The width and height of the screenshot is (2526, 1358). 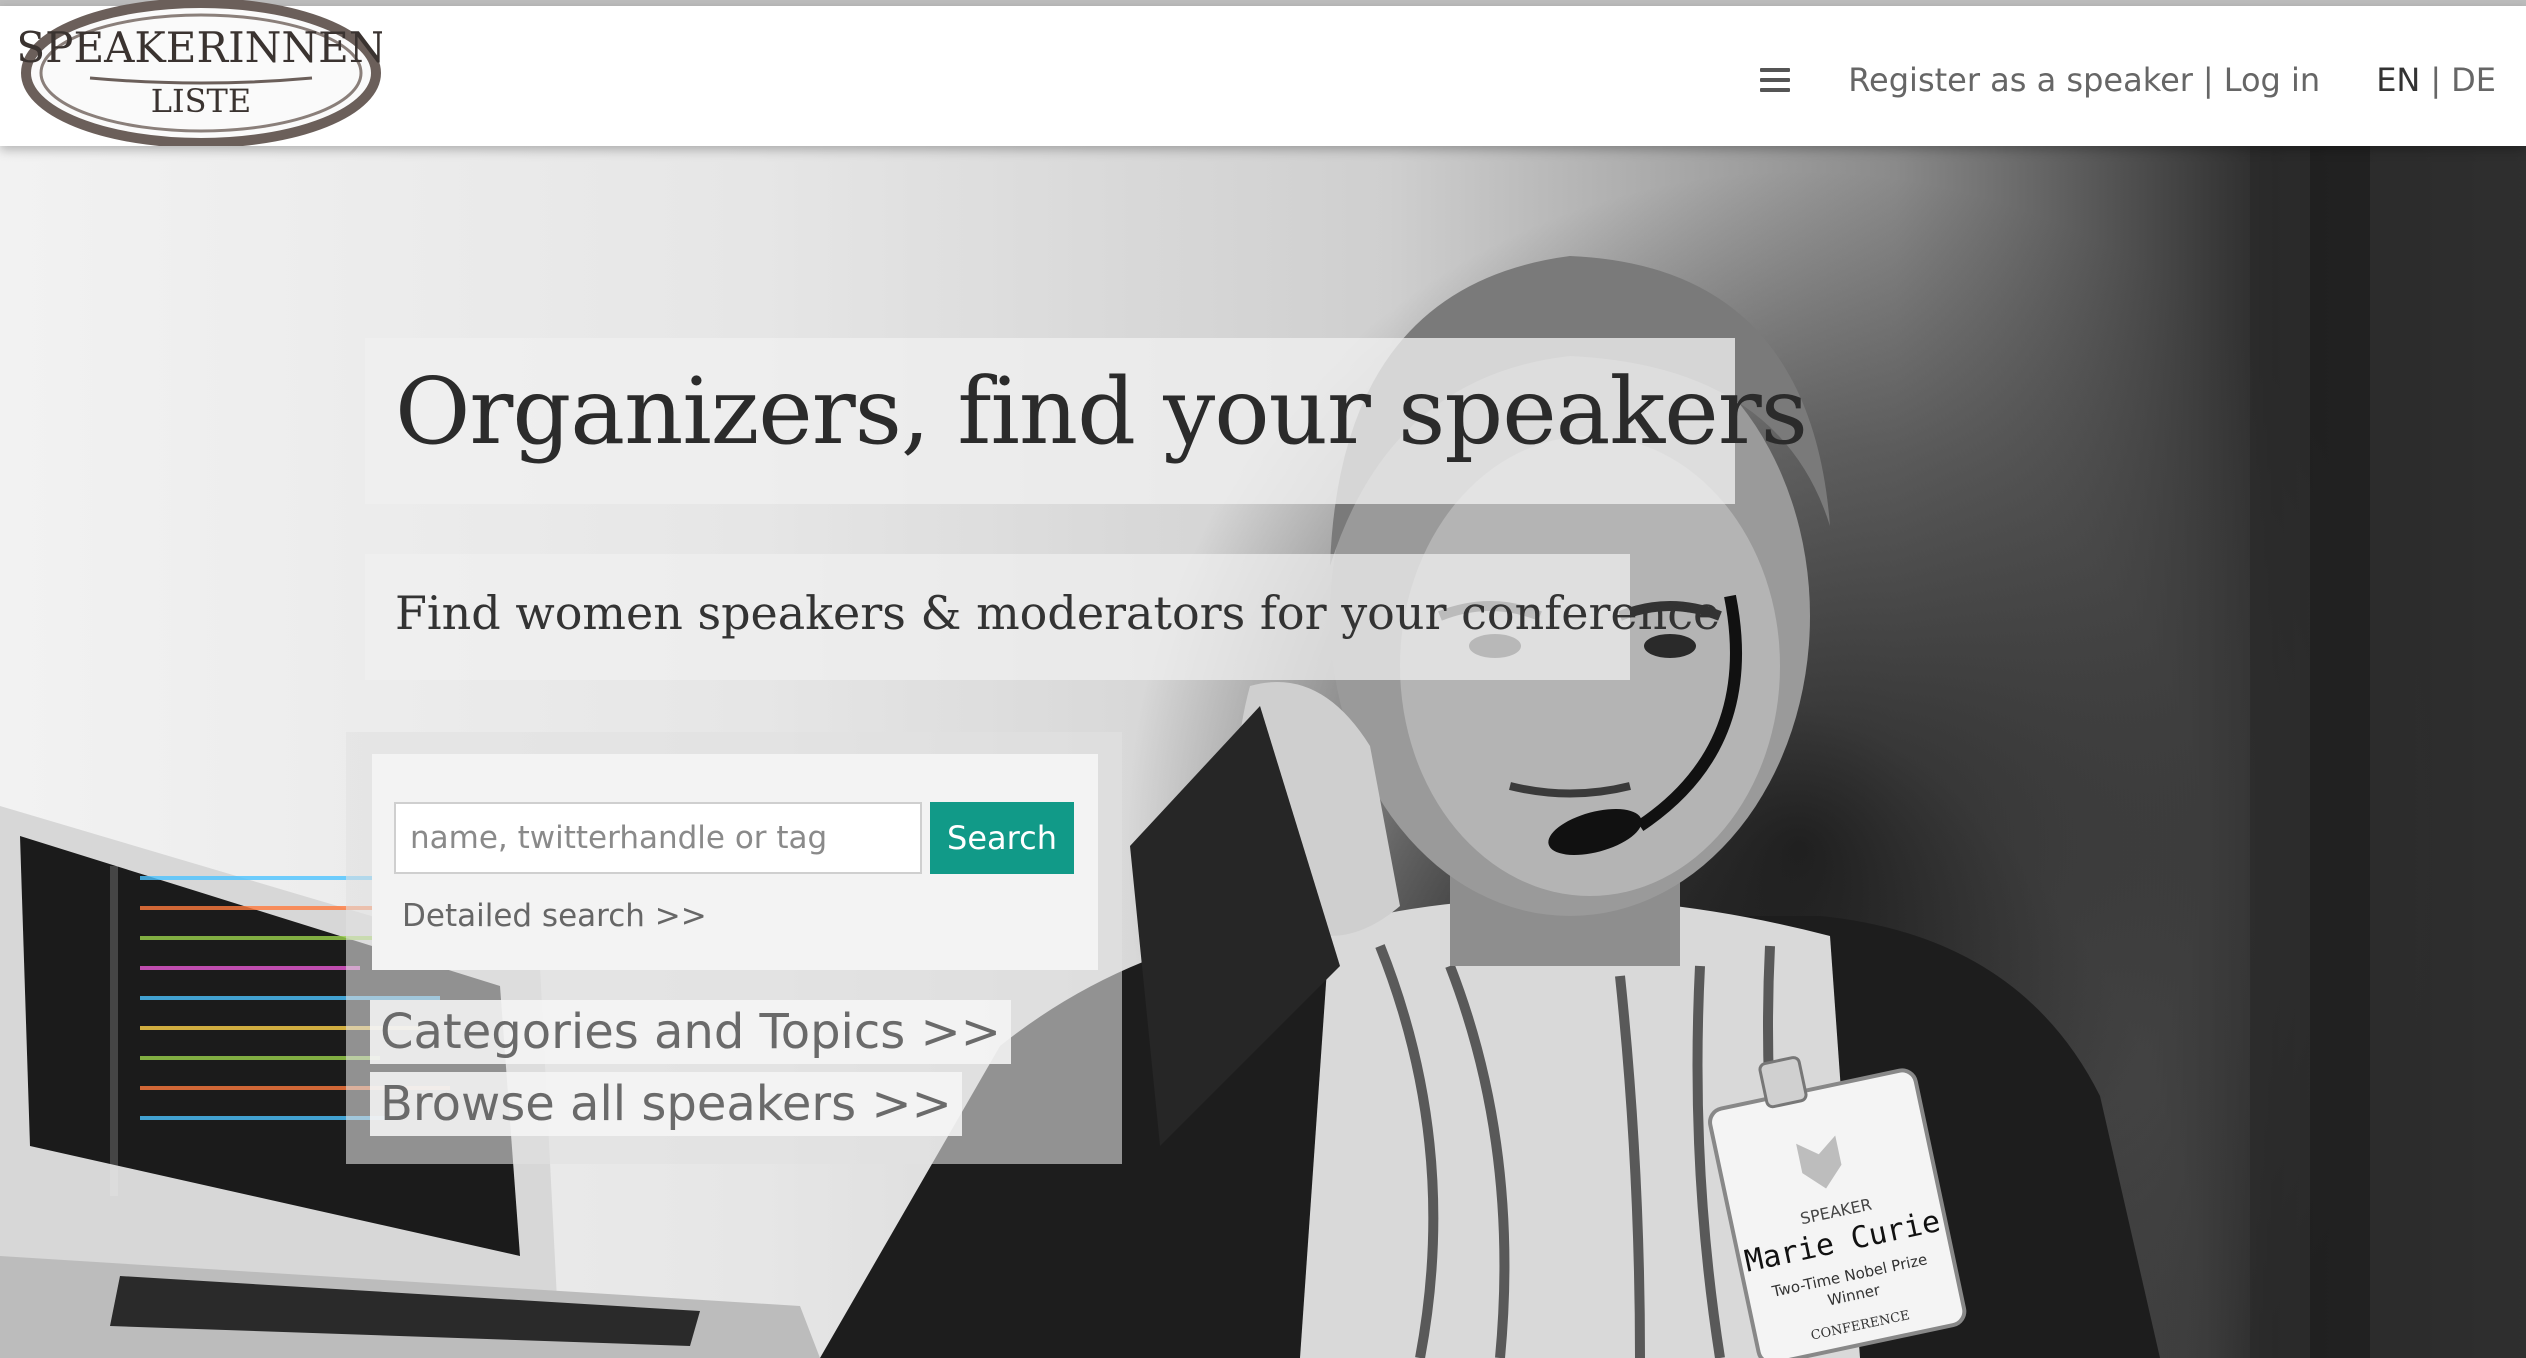 I want to click on search-button: Search, so click(x=1002, y=838).